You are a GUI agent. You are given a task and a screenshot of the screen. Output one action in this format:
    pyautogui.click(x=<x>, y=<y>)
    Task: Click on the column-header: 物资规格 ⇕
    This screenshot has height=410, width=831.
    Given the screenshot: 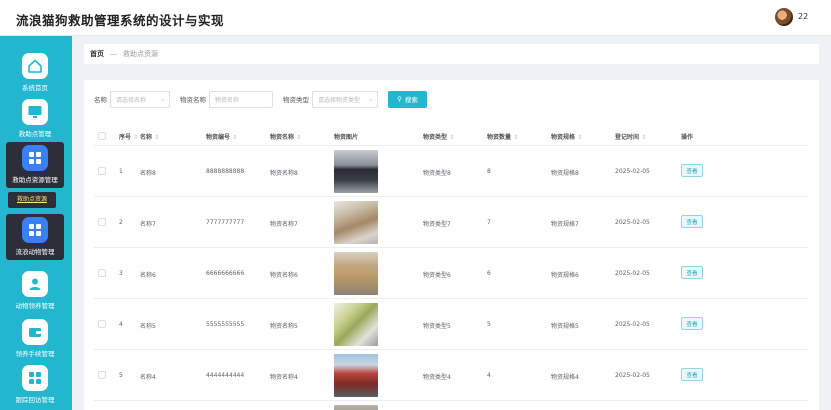 What is the action you would take?
    pyautogui.click(x=566, y=136)
    